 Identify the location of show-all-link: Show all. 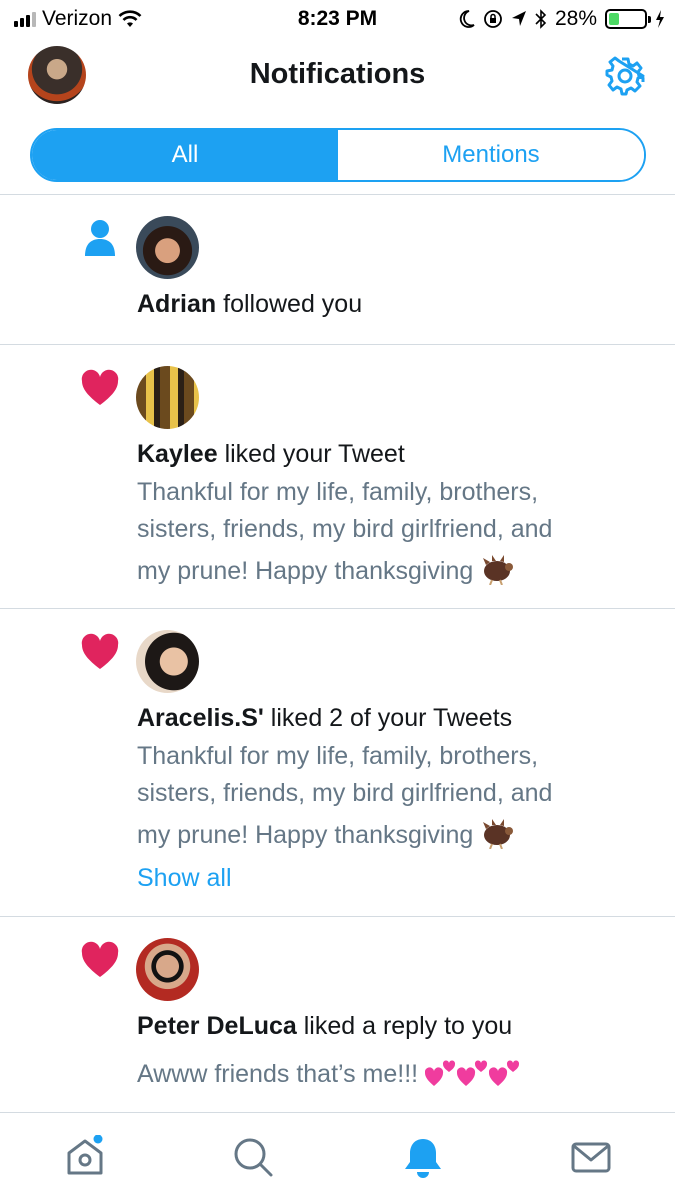
(184, 878).